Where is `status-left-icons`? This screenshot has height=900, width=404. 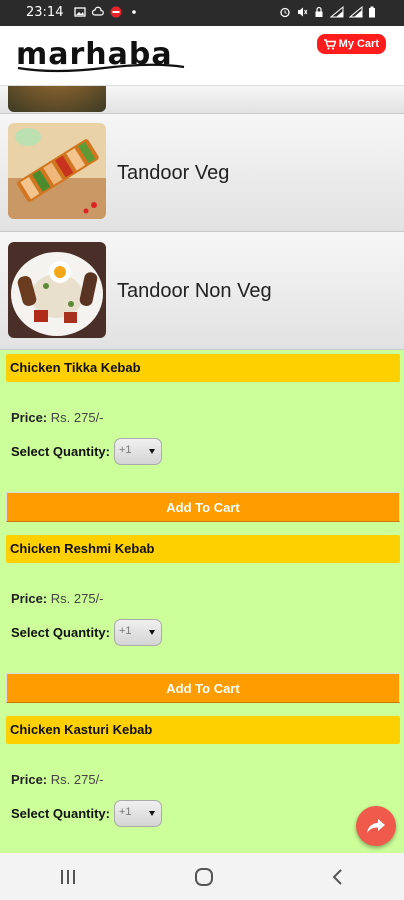 status-left-icons is located at coordinates (107, 12).